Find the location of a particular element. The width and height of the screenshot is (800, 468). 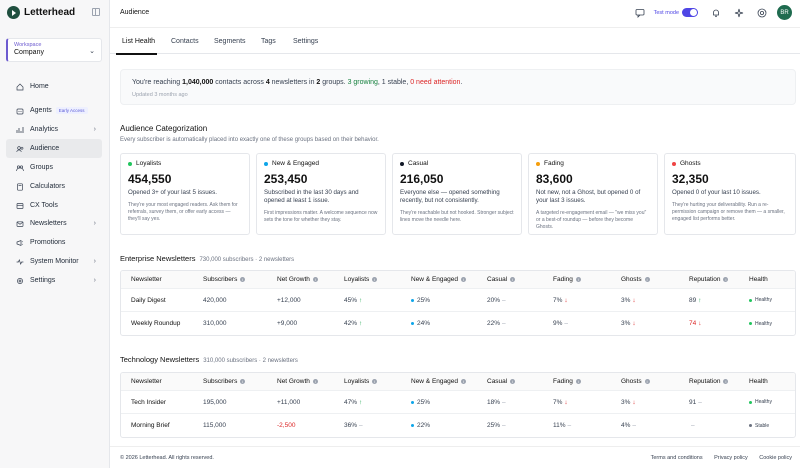

sidebar-item-label: Newsletters is located at coordinates (48, 223).